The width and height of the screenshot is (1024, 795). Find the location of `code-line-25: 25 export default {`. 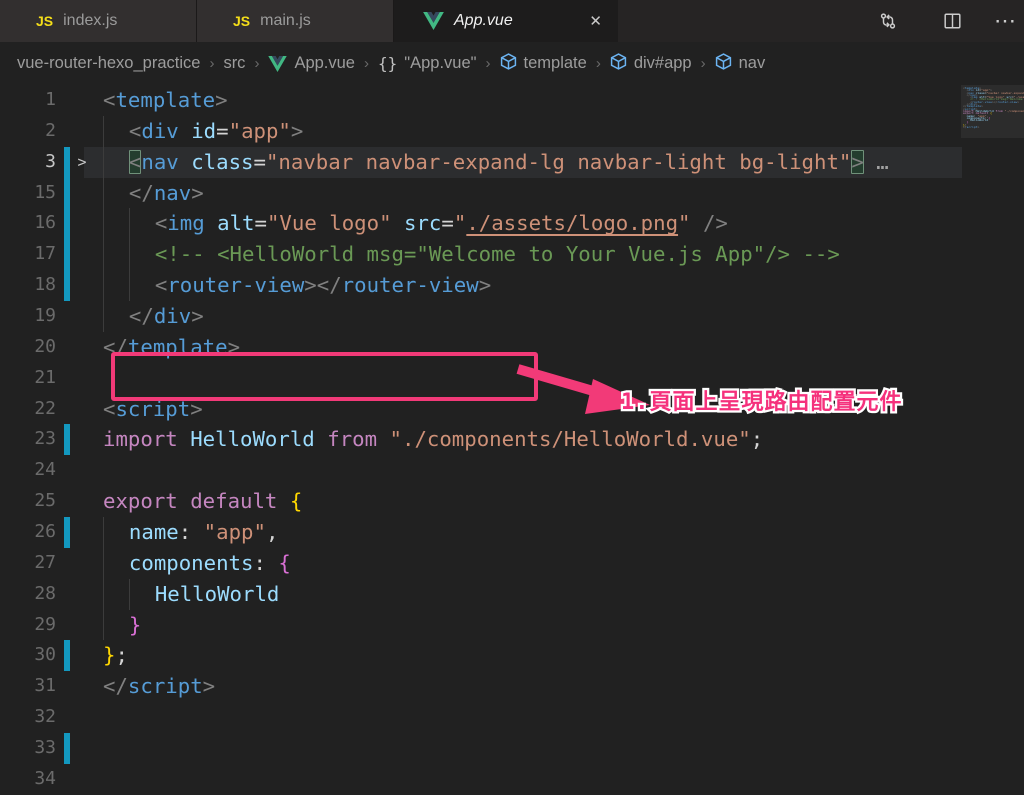

code-line-25: 25 export default { is located at coordinates (512, 501).